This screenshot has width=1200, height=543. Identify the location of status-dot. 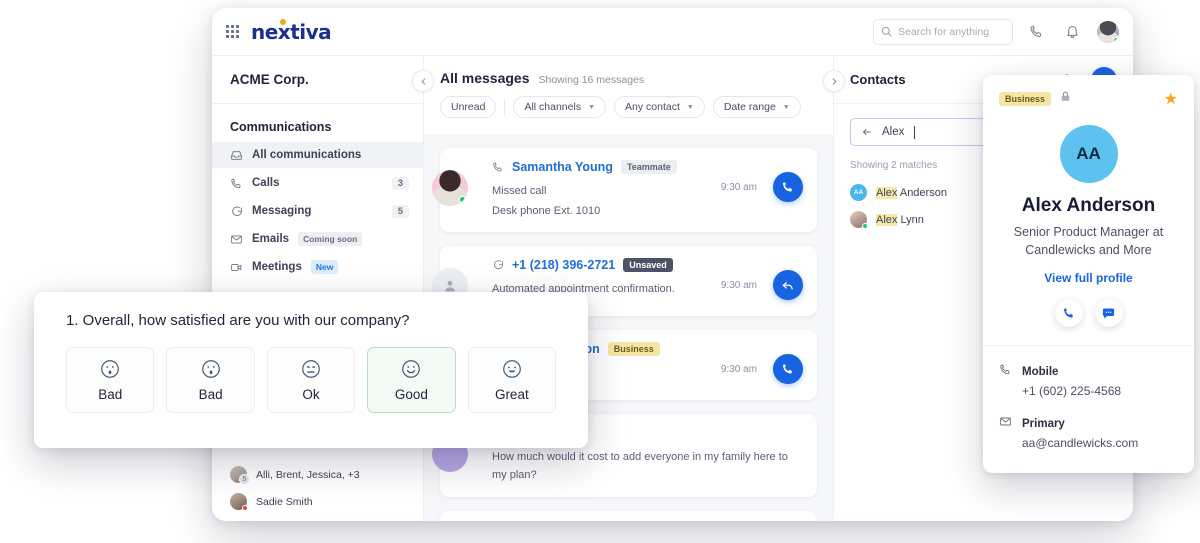
(462, 199).